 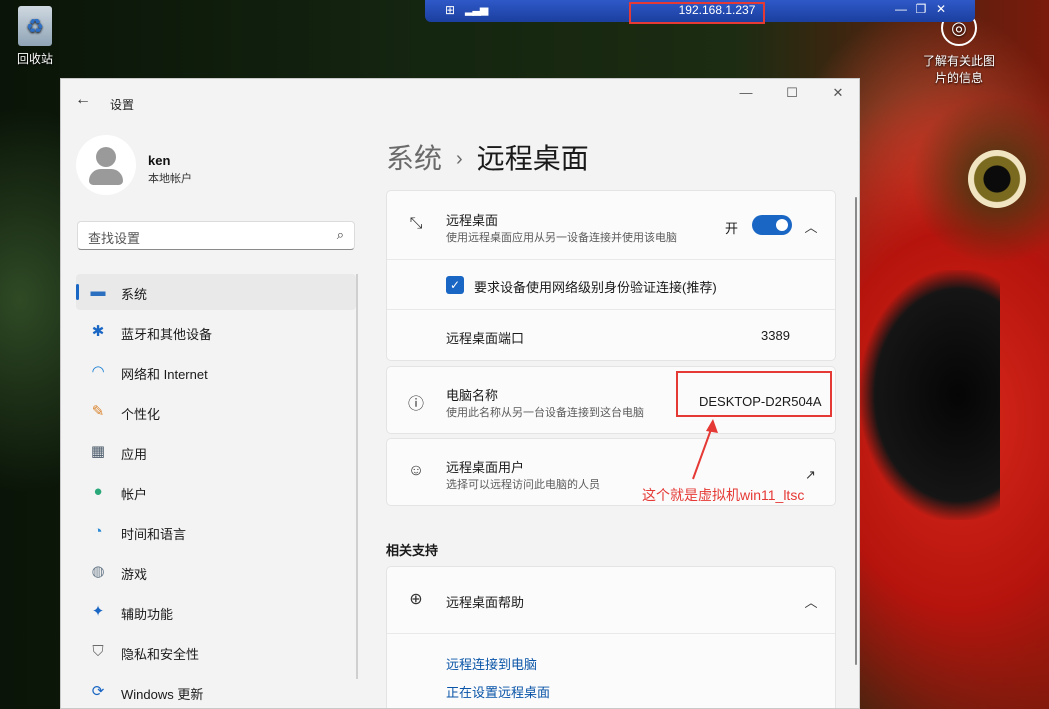 I want to click on chevron-up-icon: ︿, so click(x=811, y=601).